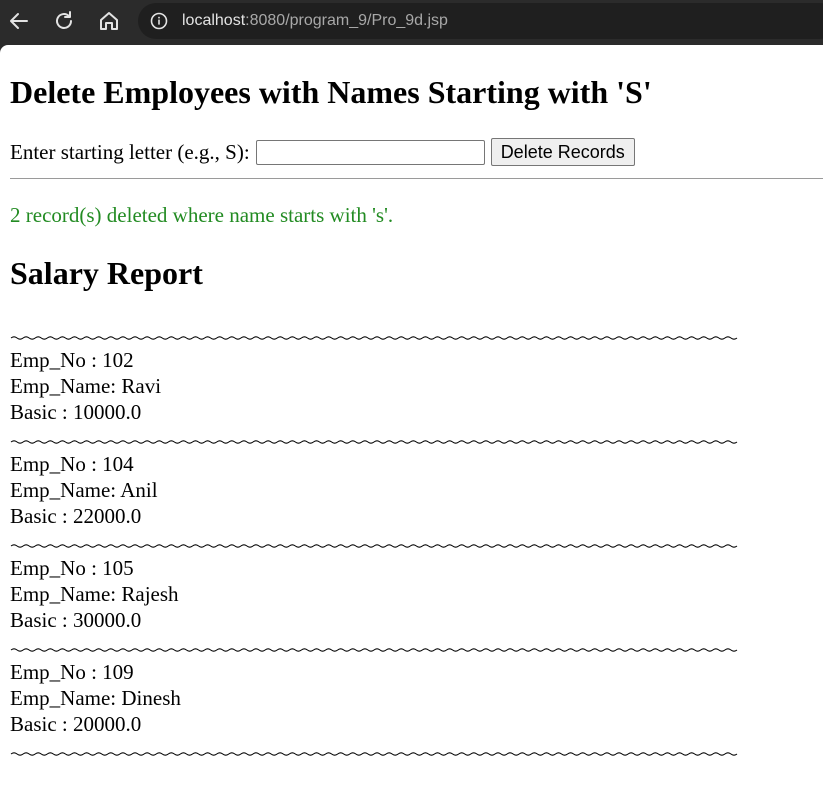 Image resolution: width=823 pixels, height=809 pixels. I want to click on address-url: localhost:8080/program_9/Pro_9d.jsp, so click(315, 21).